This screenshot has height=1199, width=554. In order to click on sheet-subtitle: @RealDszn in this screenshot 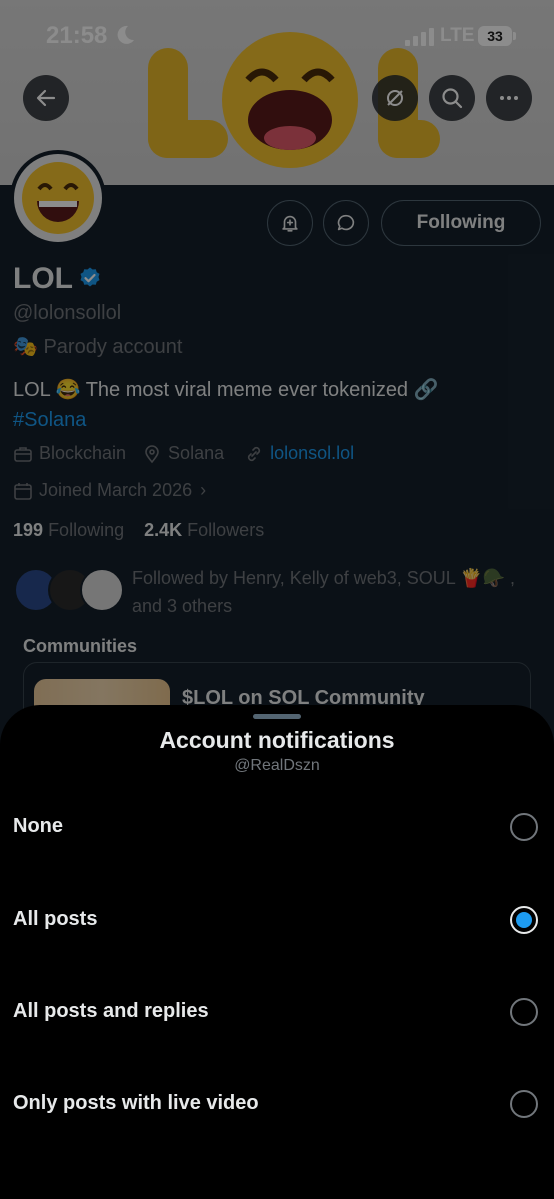, I will do `click(277, 765)`.